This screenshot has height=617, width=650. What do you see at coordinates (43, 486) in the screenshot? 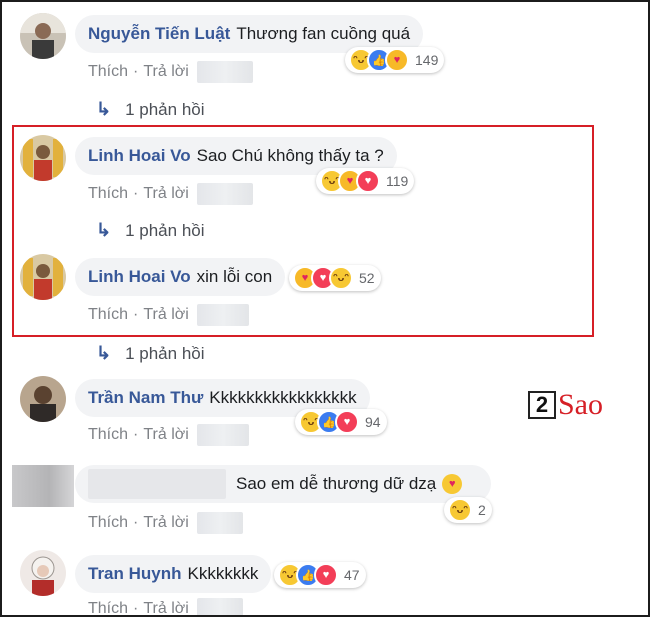
I see `blurred-avatar` at bounding box center [43, 486].